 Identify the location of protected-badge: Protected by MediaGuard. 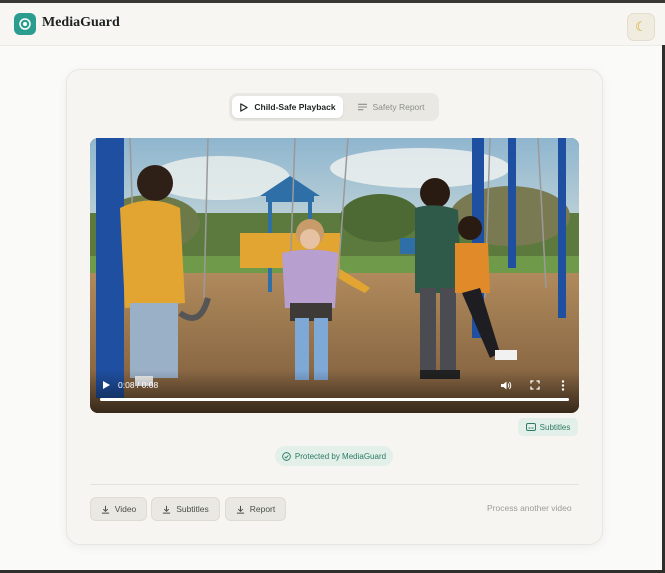
(334, 456).